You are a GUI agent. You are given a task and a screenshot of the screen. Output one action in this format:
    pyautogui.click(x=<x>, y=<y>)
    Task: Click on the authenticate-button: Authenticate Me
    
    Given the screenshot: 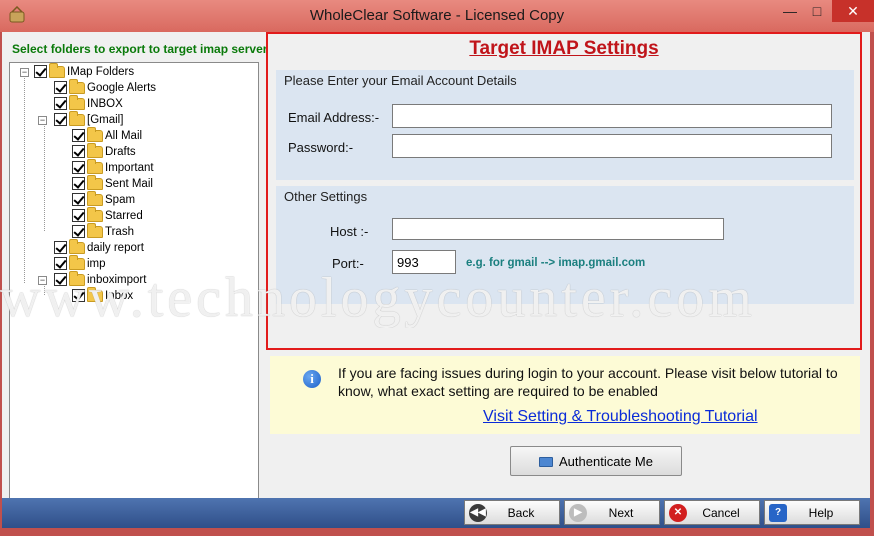 What is the action you would take?
    pyautogui.click(x=596, y=461)
    